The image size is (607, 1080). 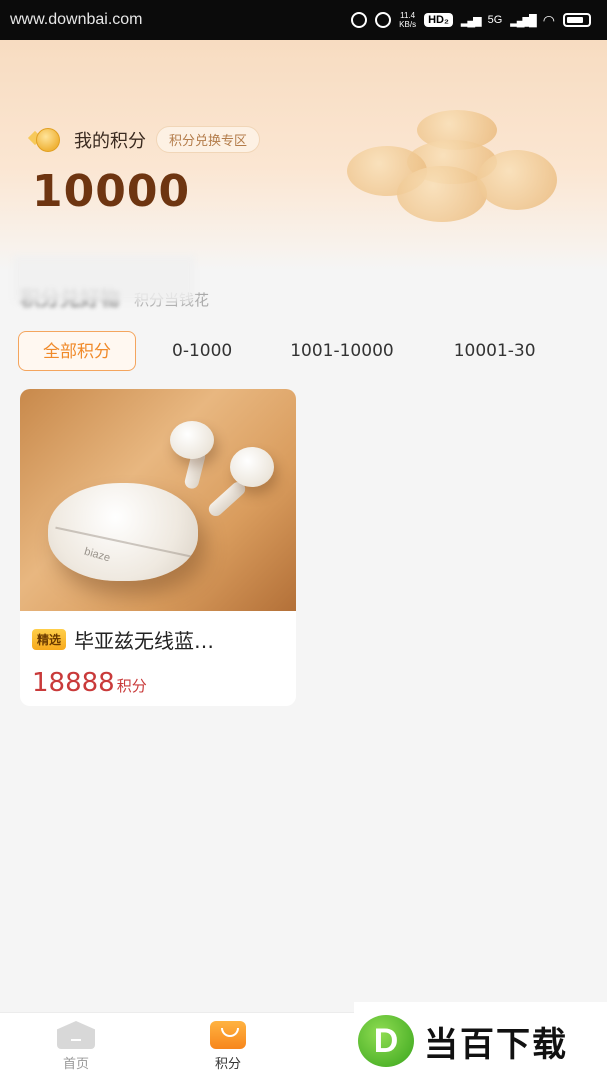 I want to click on speed-unit: KB/s, so click(x=408, y=24).